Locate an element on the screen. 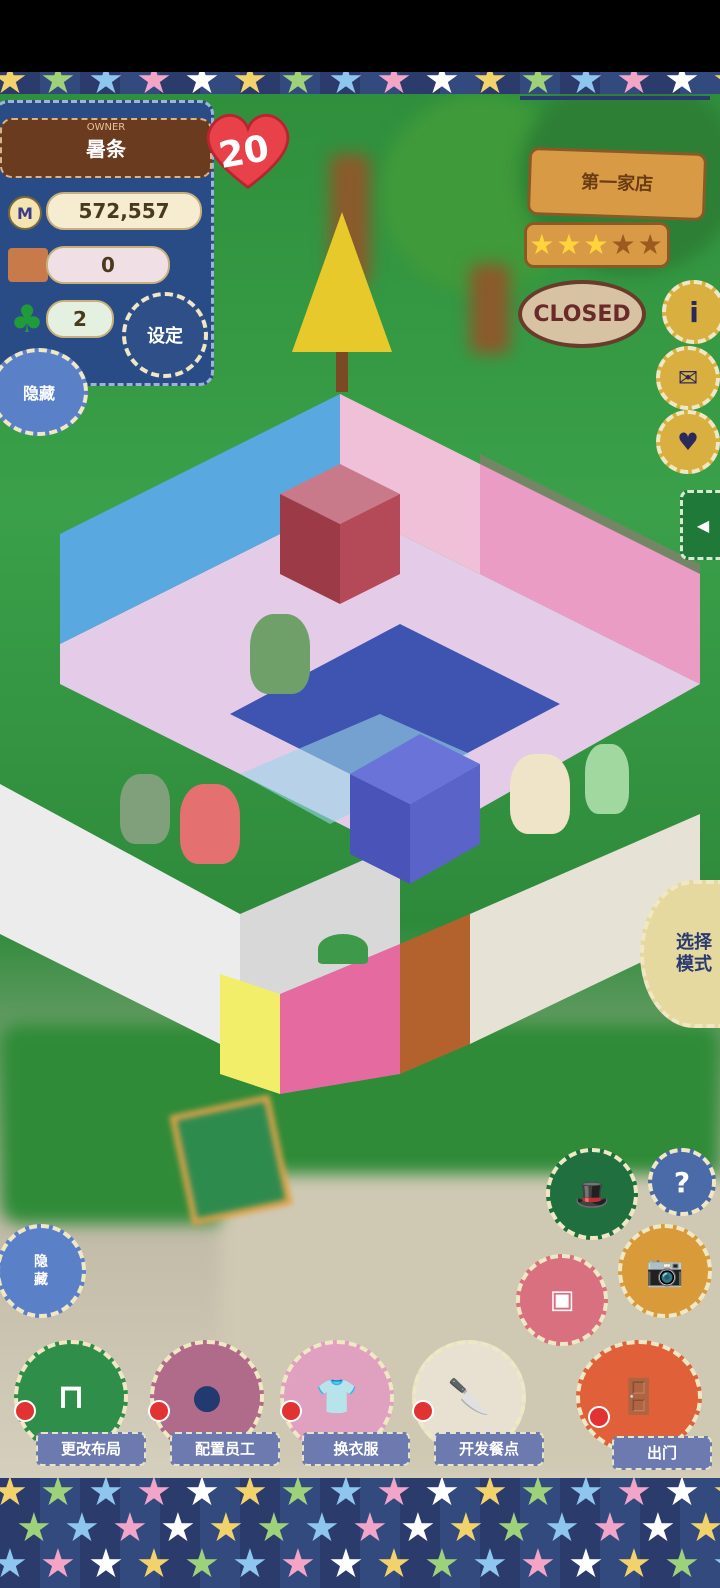 The image size is (720, 1588). settings-button: 设定 is located at coordinates (165, 335).